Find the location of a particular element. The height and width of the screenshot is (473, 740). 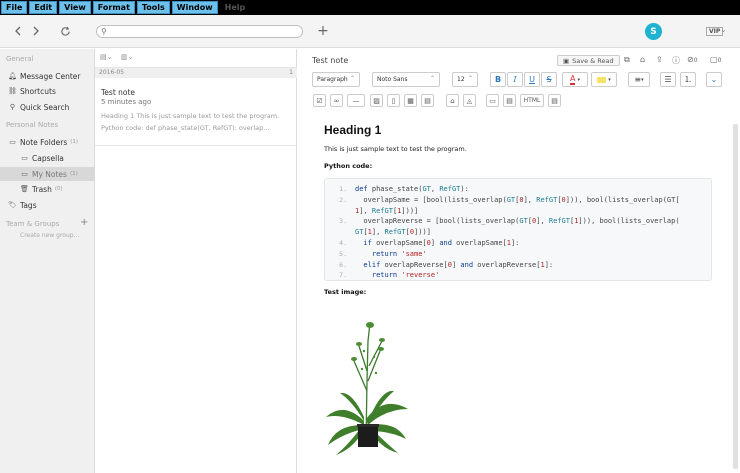

sidebar-item-tags: 🏷︎ Tags is located at coordinates (47, 205).